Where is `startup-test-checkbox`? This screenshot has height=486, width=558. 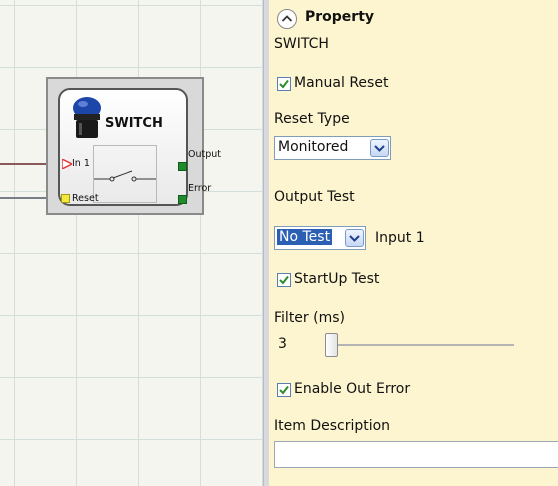
startup-test-checkbox is located at coordinates (284, 280).